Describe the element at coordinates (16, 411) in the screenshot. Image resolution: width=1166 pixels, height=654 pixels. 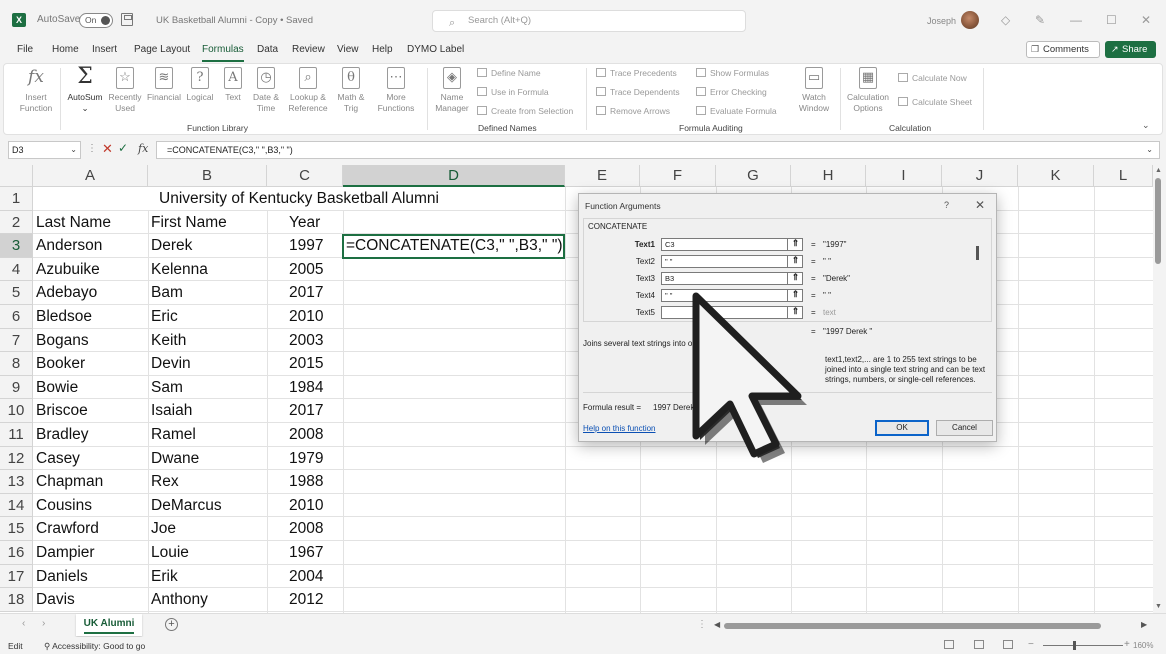
I see `row-header-10: 10` at that location.